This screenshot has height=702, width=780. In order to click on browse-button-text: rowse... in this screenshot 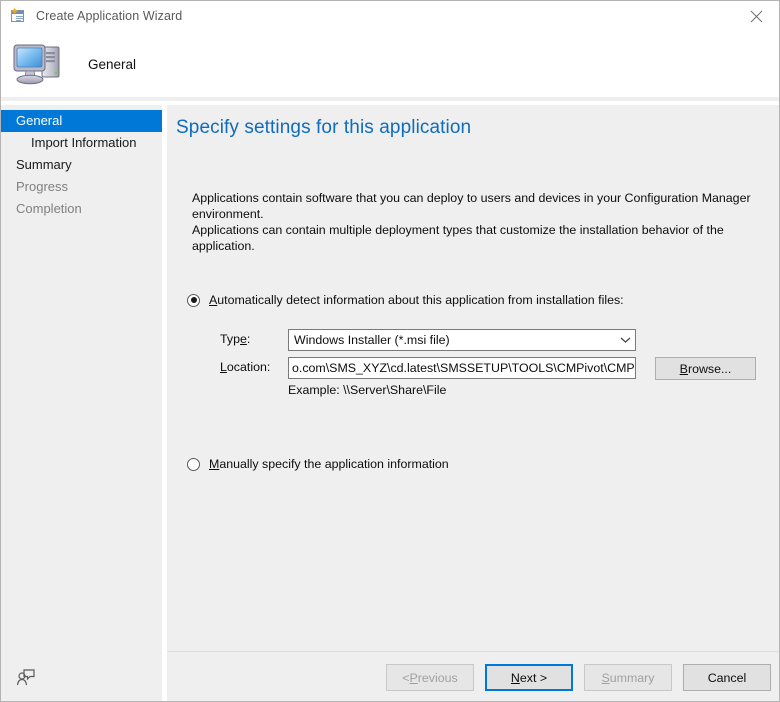, I will do `click(709, 368)`.